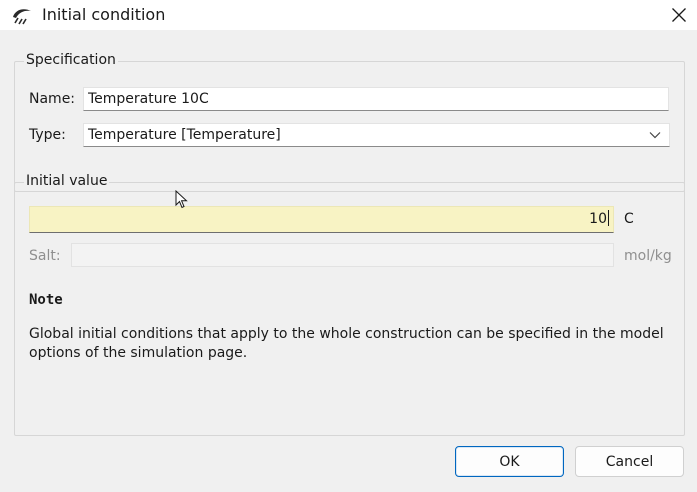  Describe the element at coordinates (608, 218) in the screenshot. I see `text-caret` at that location.